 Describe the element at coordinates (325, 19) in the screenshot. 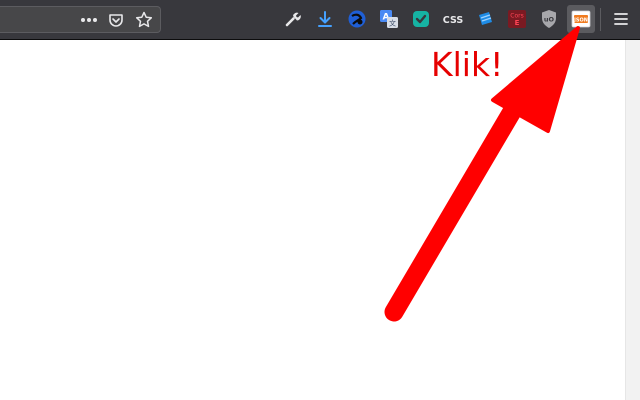

I see `download-icon` at that location.